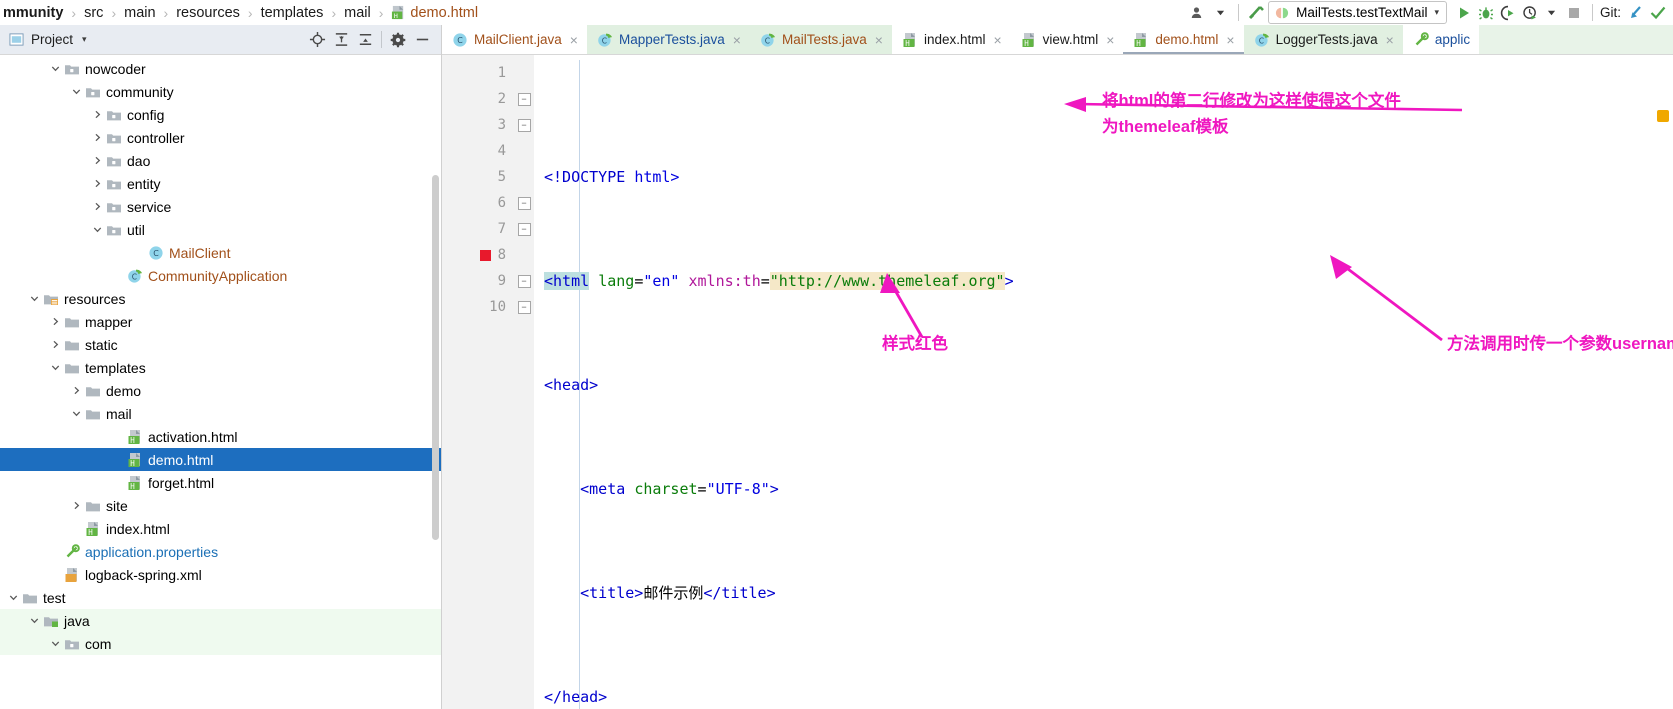 The height and width of the screenshot is (709, 1673). Describe the element at coordinates (220, 643) in the screenshot. I see `tree-item: com` at that location.